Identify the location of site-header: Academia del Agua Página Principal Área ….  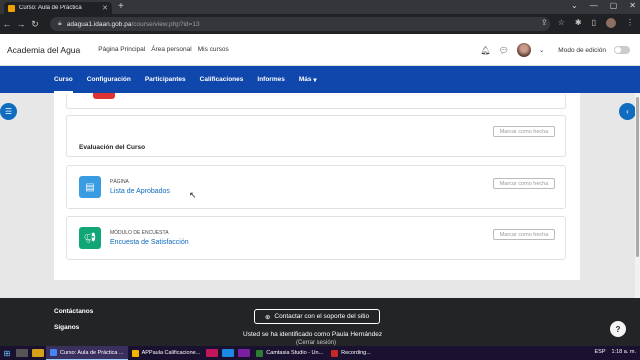
(320, 50).